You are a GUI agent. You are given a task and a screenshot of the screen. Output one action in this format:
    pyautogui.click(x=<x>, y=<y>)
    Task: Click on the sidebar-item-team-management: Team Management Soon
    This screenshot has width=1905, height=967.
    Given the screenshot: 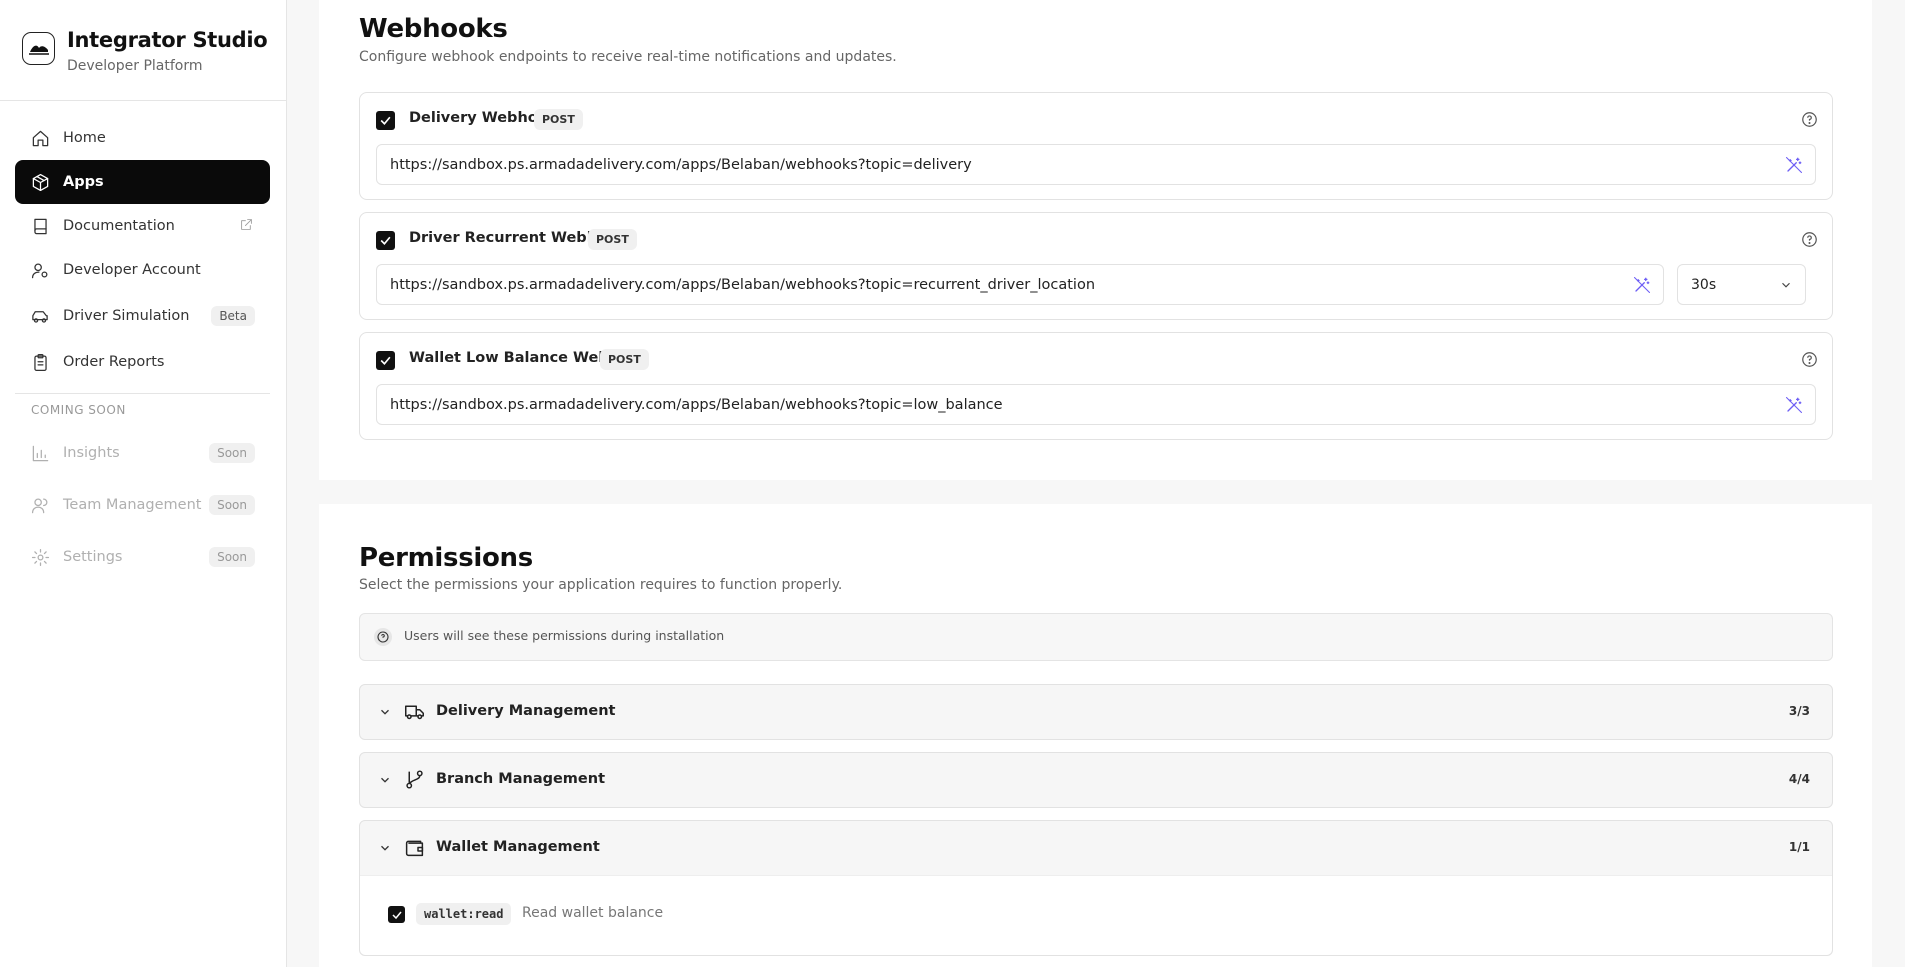 What is the action you would take?
    pyautogui.click(x=142, y=505)
    